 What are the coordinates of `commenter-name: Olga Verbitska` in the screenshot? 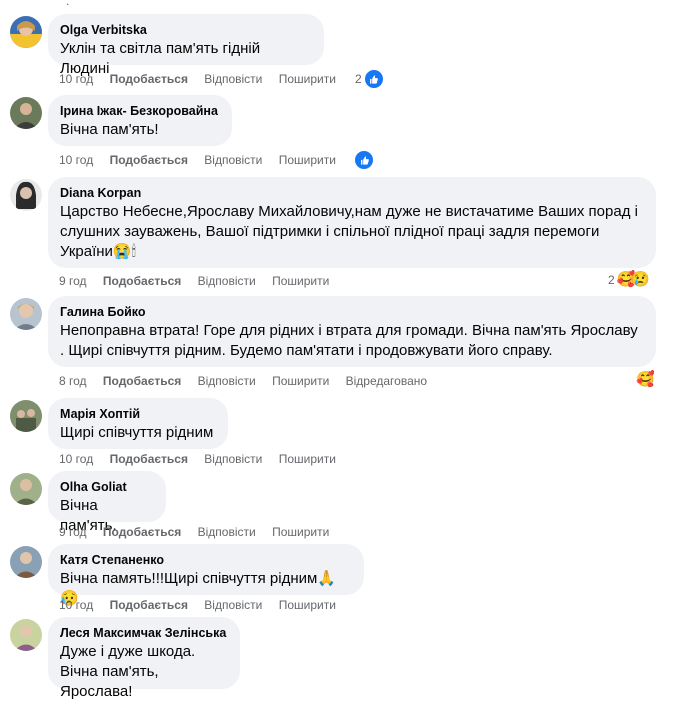 It's located at (186, 30).